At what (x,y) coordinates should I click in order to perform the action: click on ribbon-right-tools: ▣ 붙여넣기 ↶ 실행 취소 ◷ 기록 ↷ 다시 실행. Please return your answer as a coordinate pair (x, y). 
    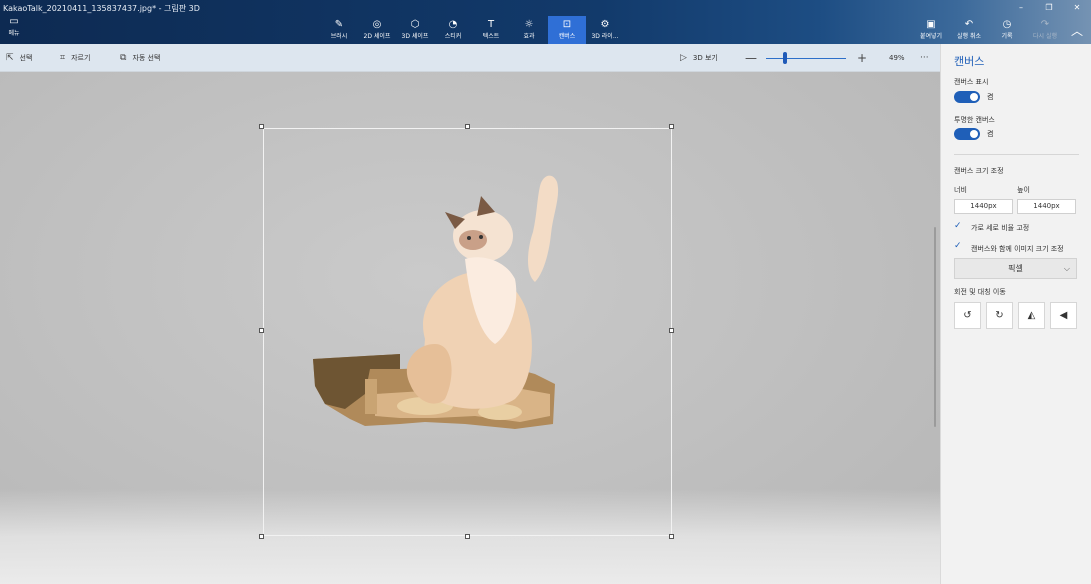
    Looking at the image, I should click on (988, 30).